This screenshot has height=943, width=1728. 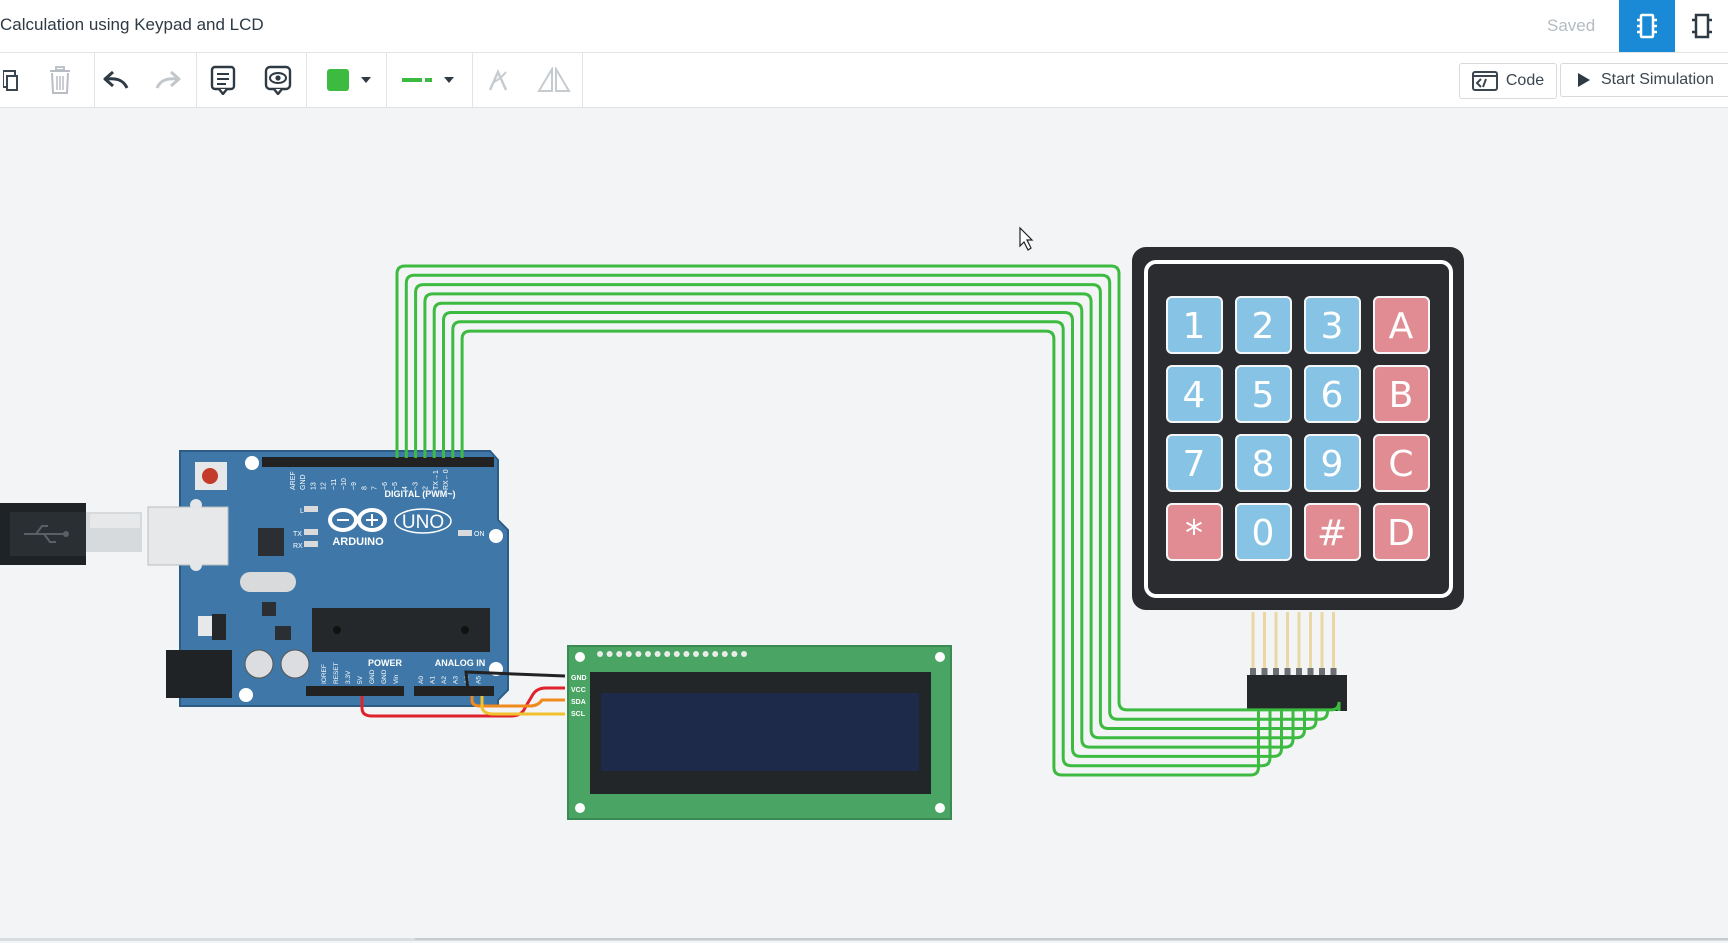 What do you see at coordinates (446, 479) in the screenshot?
I see `digital-pin-label: RX←0` at bounding box center [446, 479].